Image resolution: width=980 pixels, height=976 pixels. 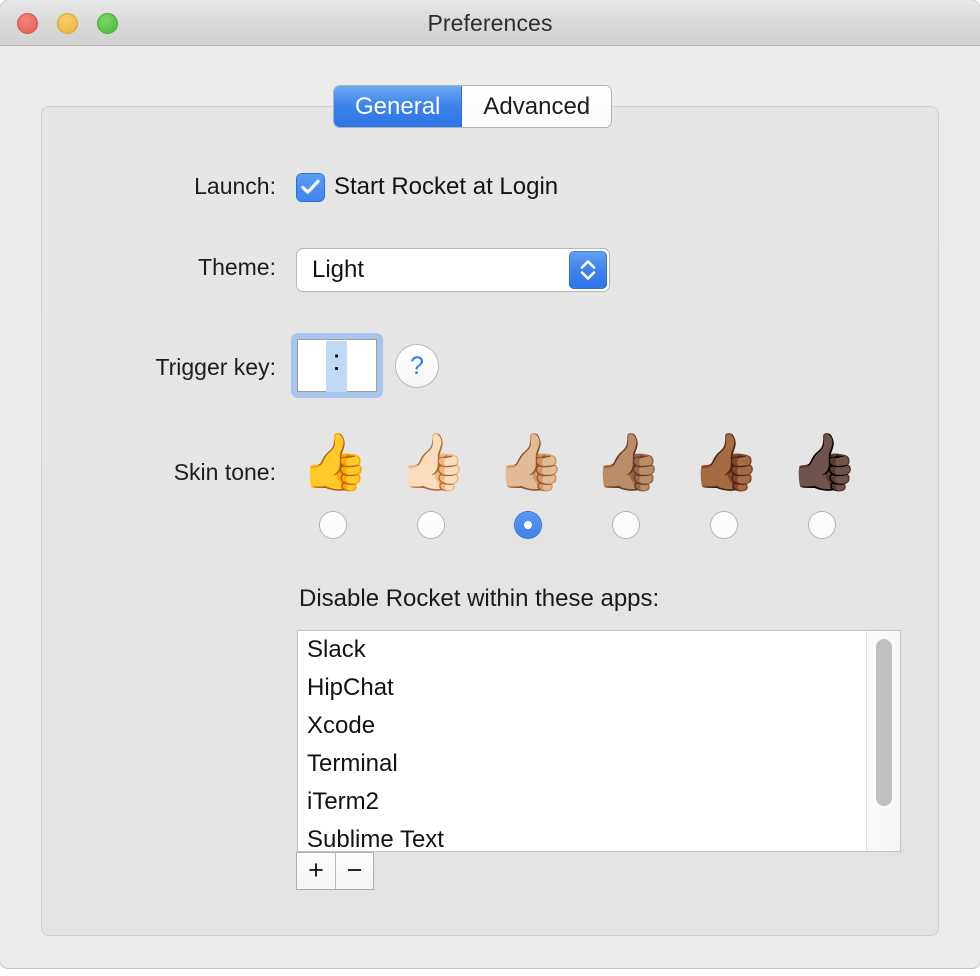 I want to click on chevron-up-down-glyph, so click(x=588, y=270).